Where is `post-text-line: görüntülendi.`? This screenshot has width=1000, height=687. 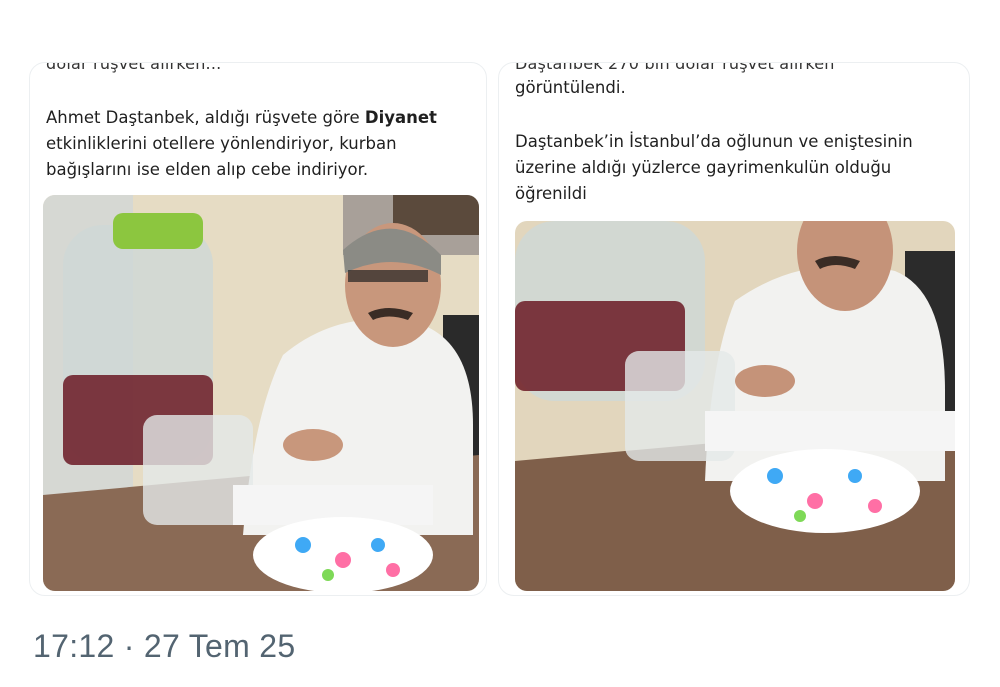 post-text-line: görüntülendi. is located at coordinates (570, 87).